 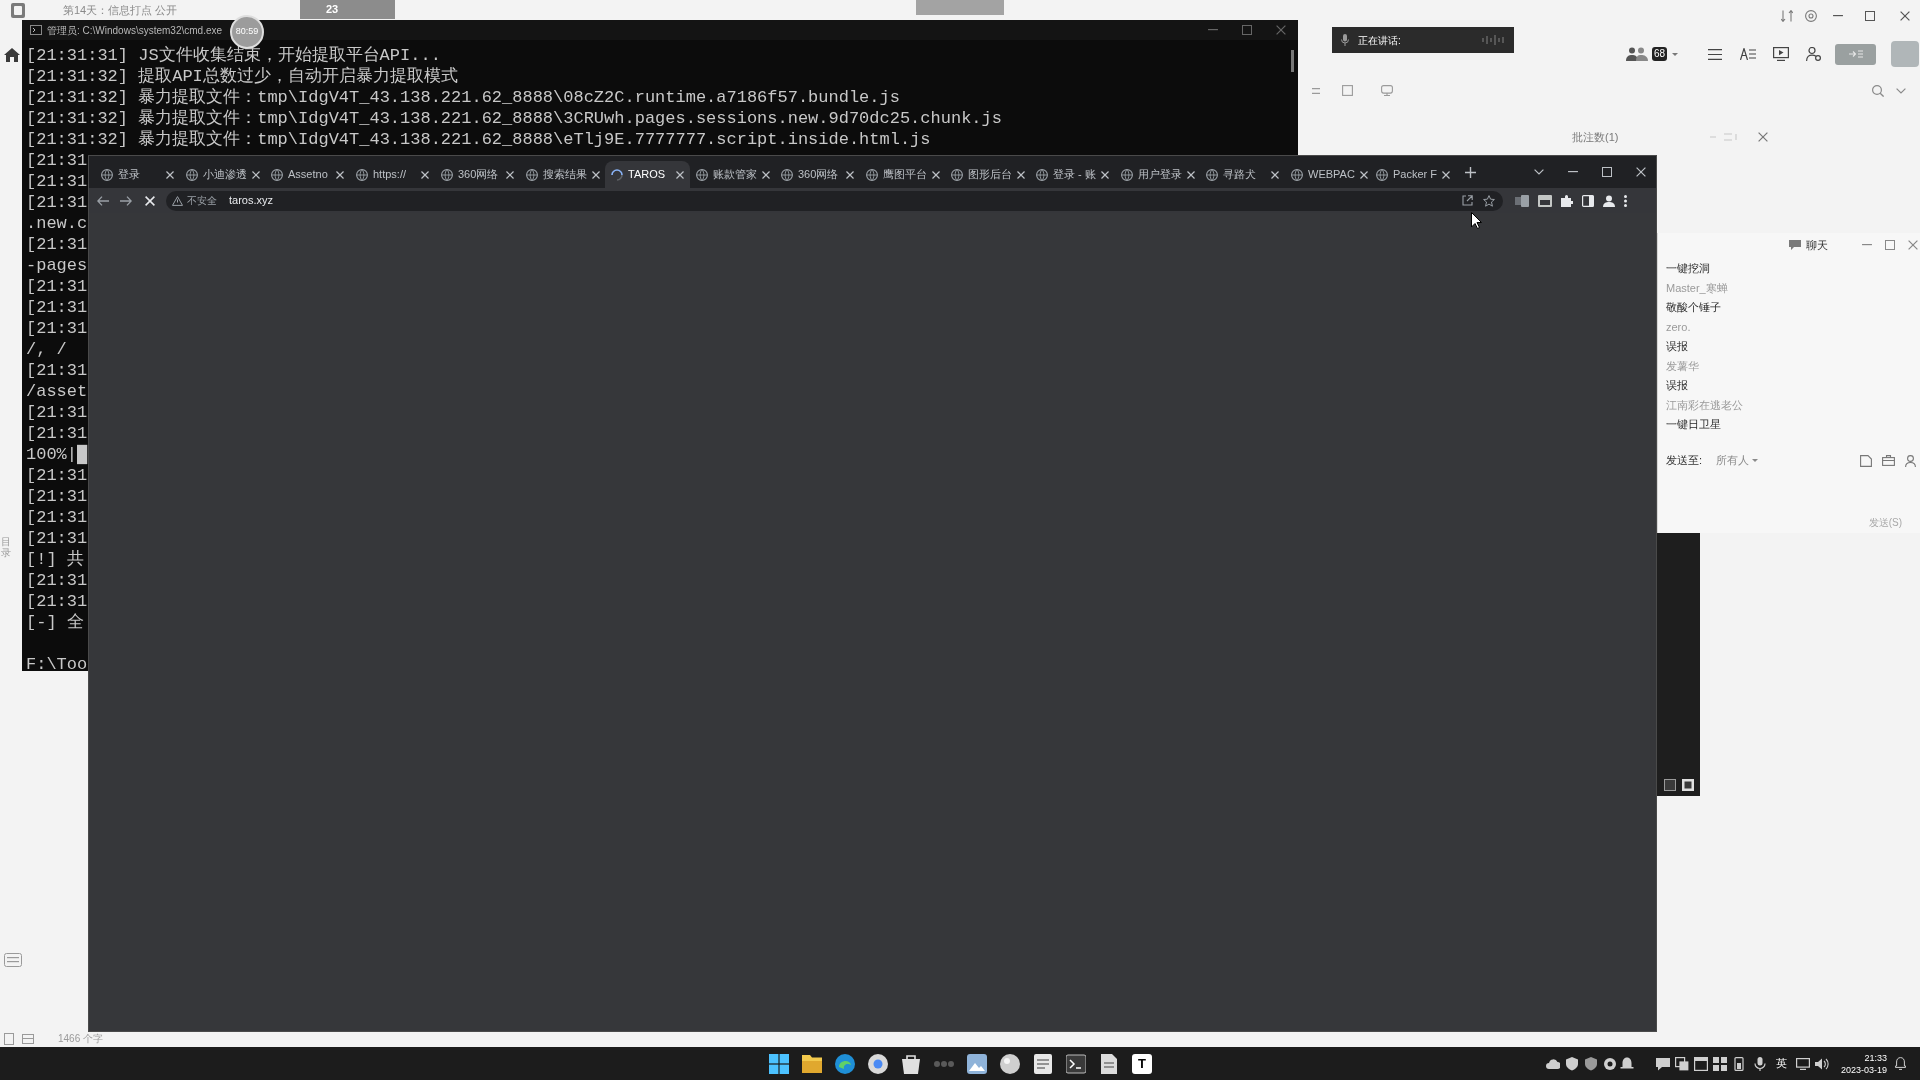 What do you see at coordinates (1875, 1057) in the screenshot?
I see `clock-time: 21:33` at bounding box center [1875, 1057].